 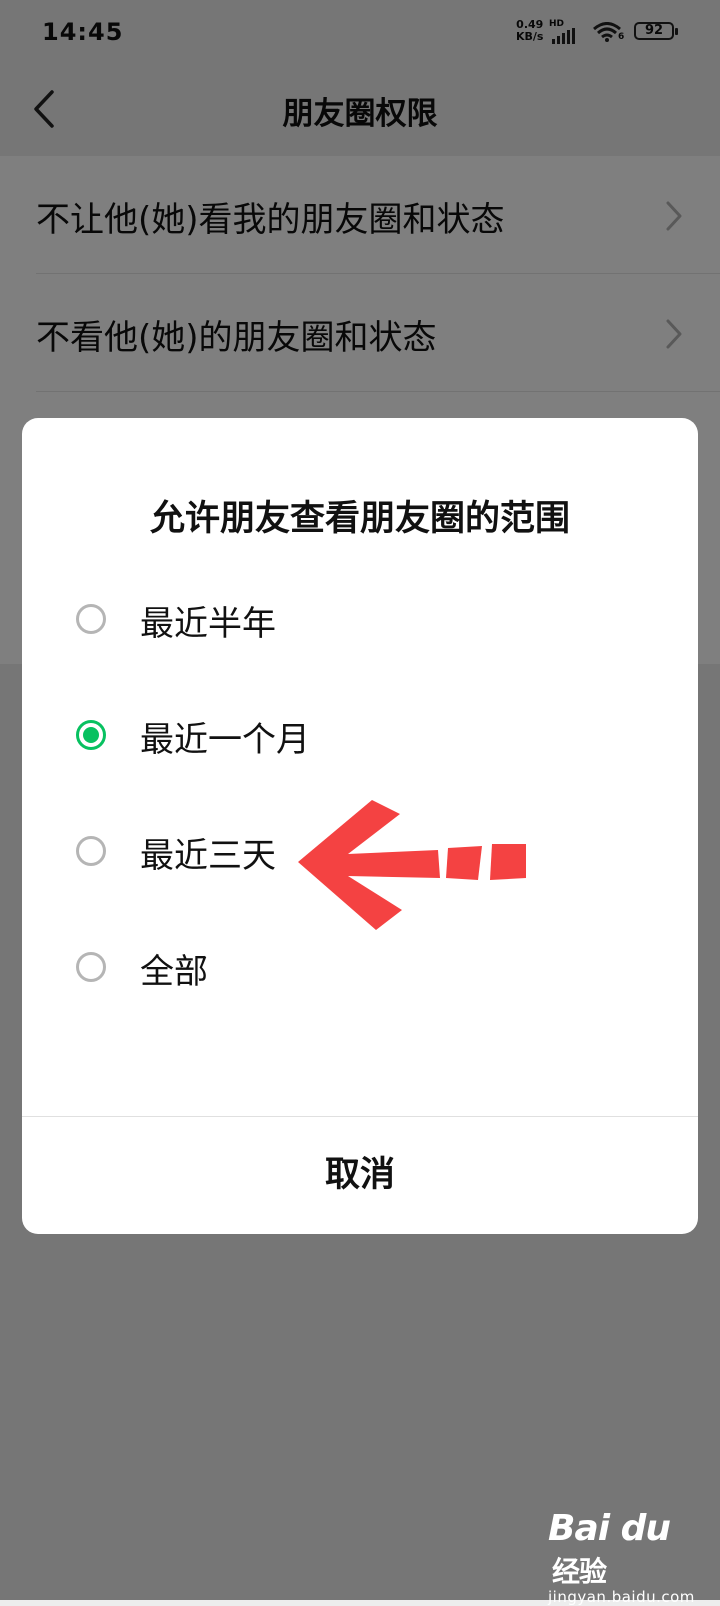 I want to click on option-half-year: 最近半年, so click(x=360, y=622).